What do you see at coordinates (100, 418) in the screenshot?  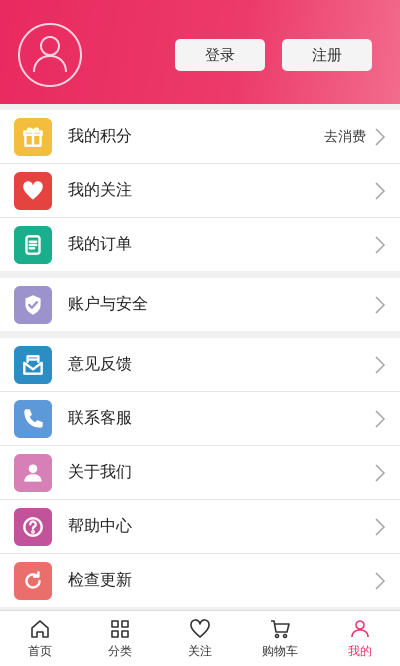 I see `menu-label: 联系客服` at bounding box center [100, 418].